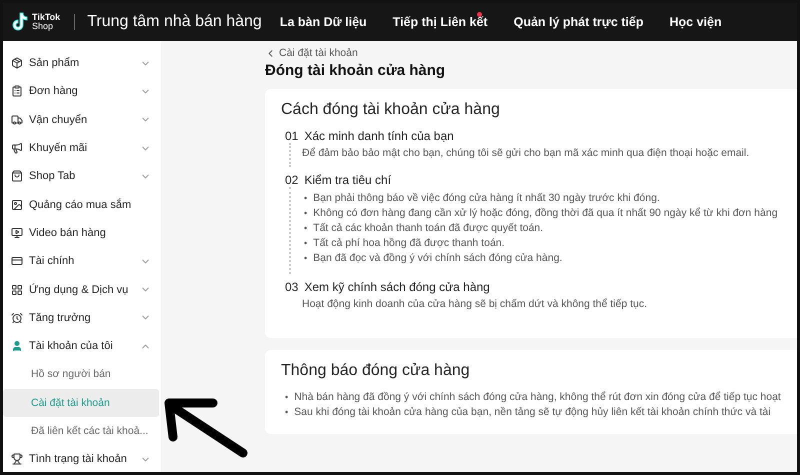  I want to click on app-title: Trung tâm nhà bán hàng, so click(174, 22).